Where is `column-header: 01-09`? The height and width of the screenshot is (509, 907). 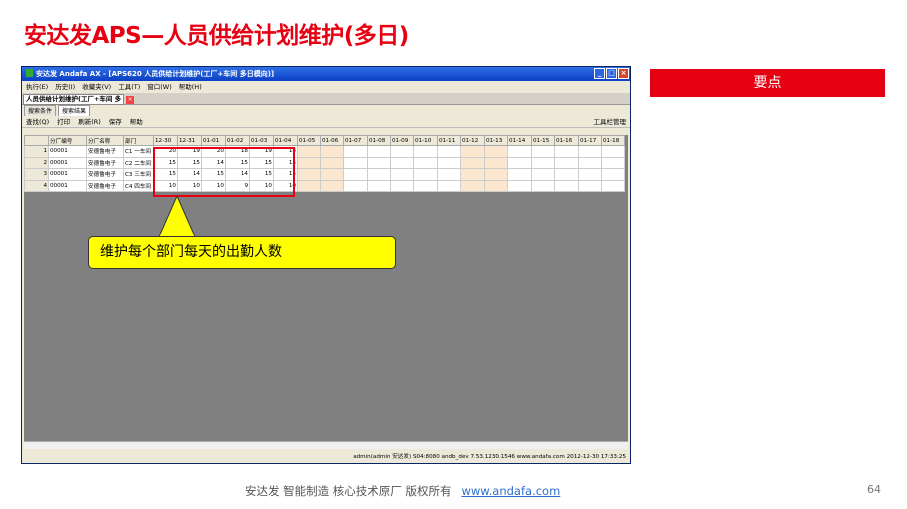 column-header: 01-09 is located at coordinates (402, 140).